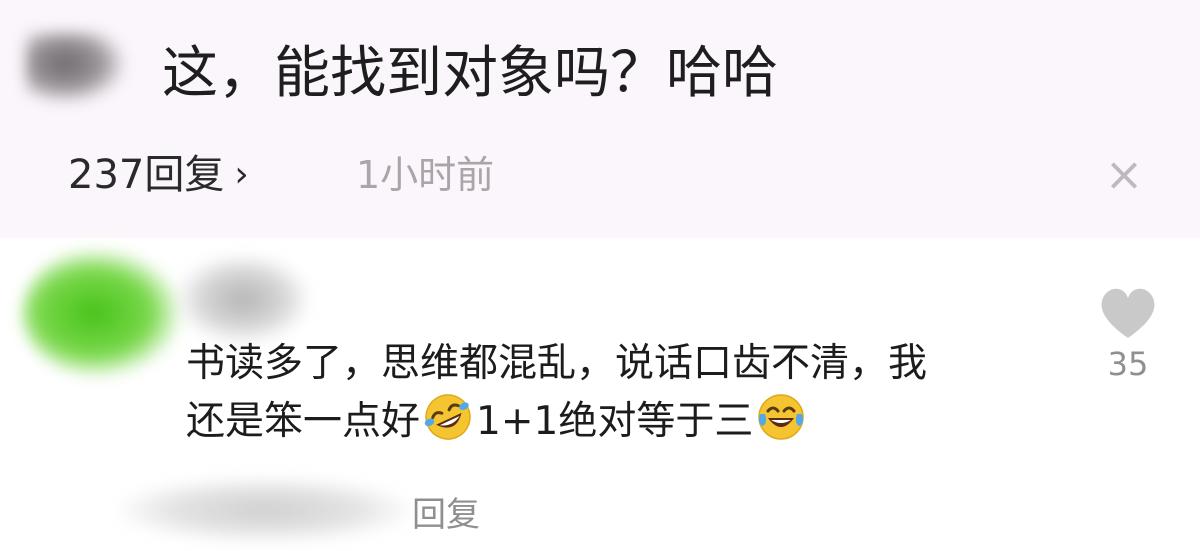 The width and height of the screenshot is (1200, 551). I want to click on replies-count-label: 237回复, so click(146, 175).